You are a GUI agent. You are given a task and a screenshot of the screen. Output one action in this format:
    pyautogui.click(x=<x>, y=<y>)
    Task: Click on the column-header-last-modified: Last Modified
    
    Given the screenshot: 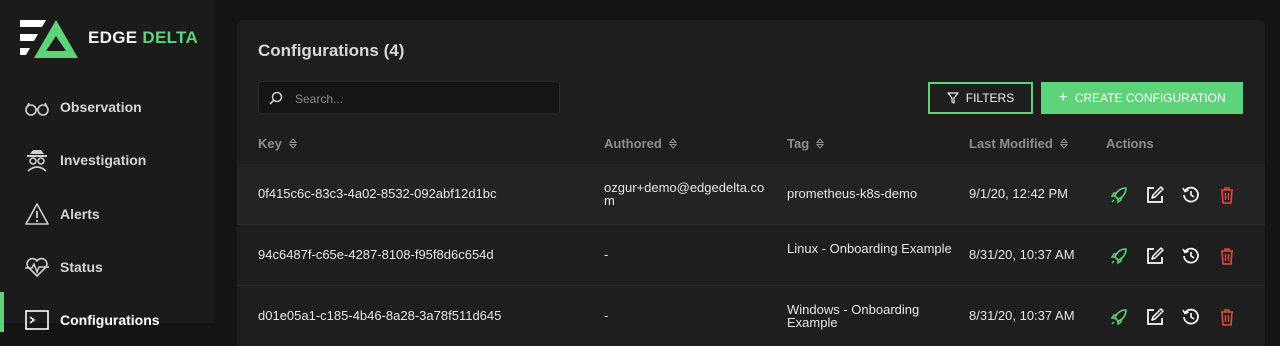 What is the action you would take?
    pyautogui.click(x=1018, y=143)
    